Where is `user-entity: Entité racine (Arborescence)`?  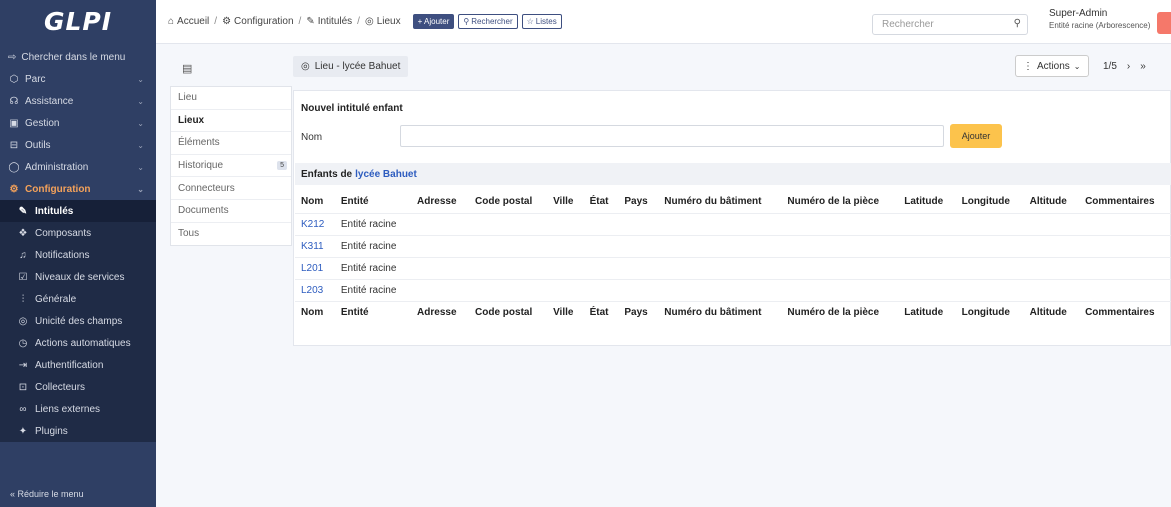
user-entity: Entité racine (Arborescence) is located at coordinates (1100, 25).